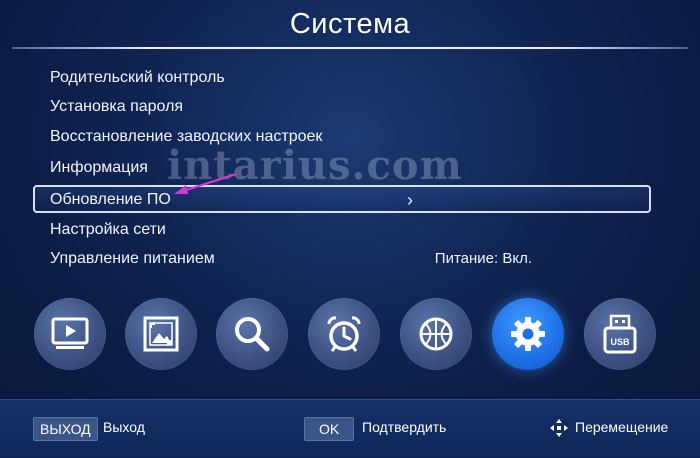 This screenshot has width=700, height=458. I want to click on timer-category-button, so click(344, 334).